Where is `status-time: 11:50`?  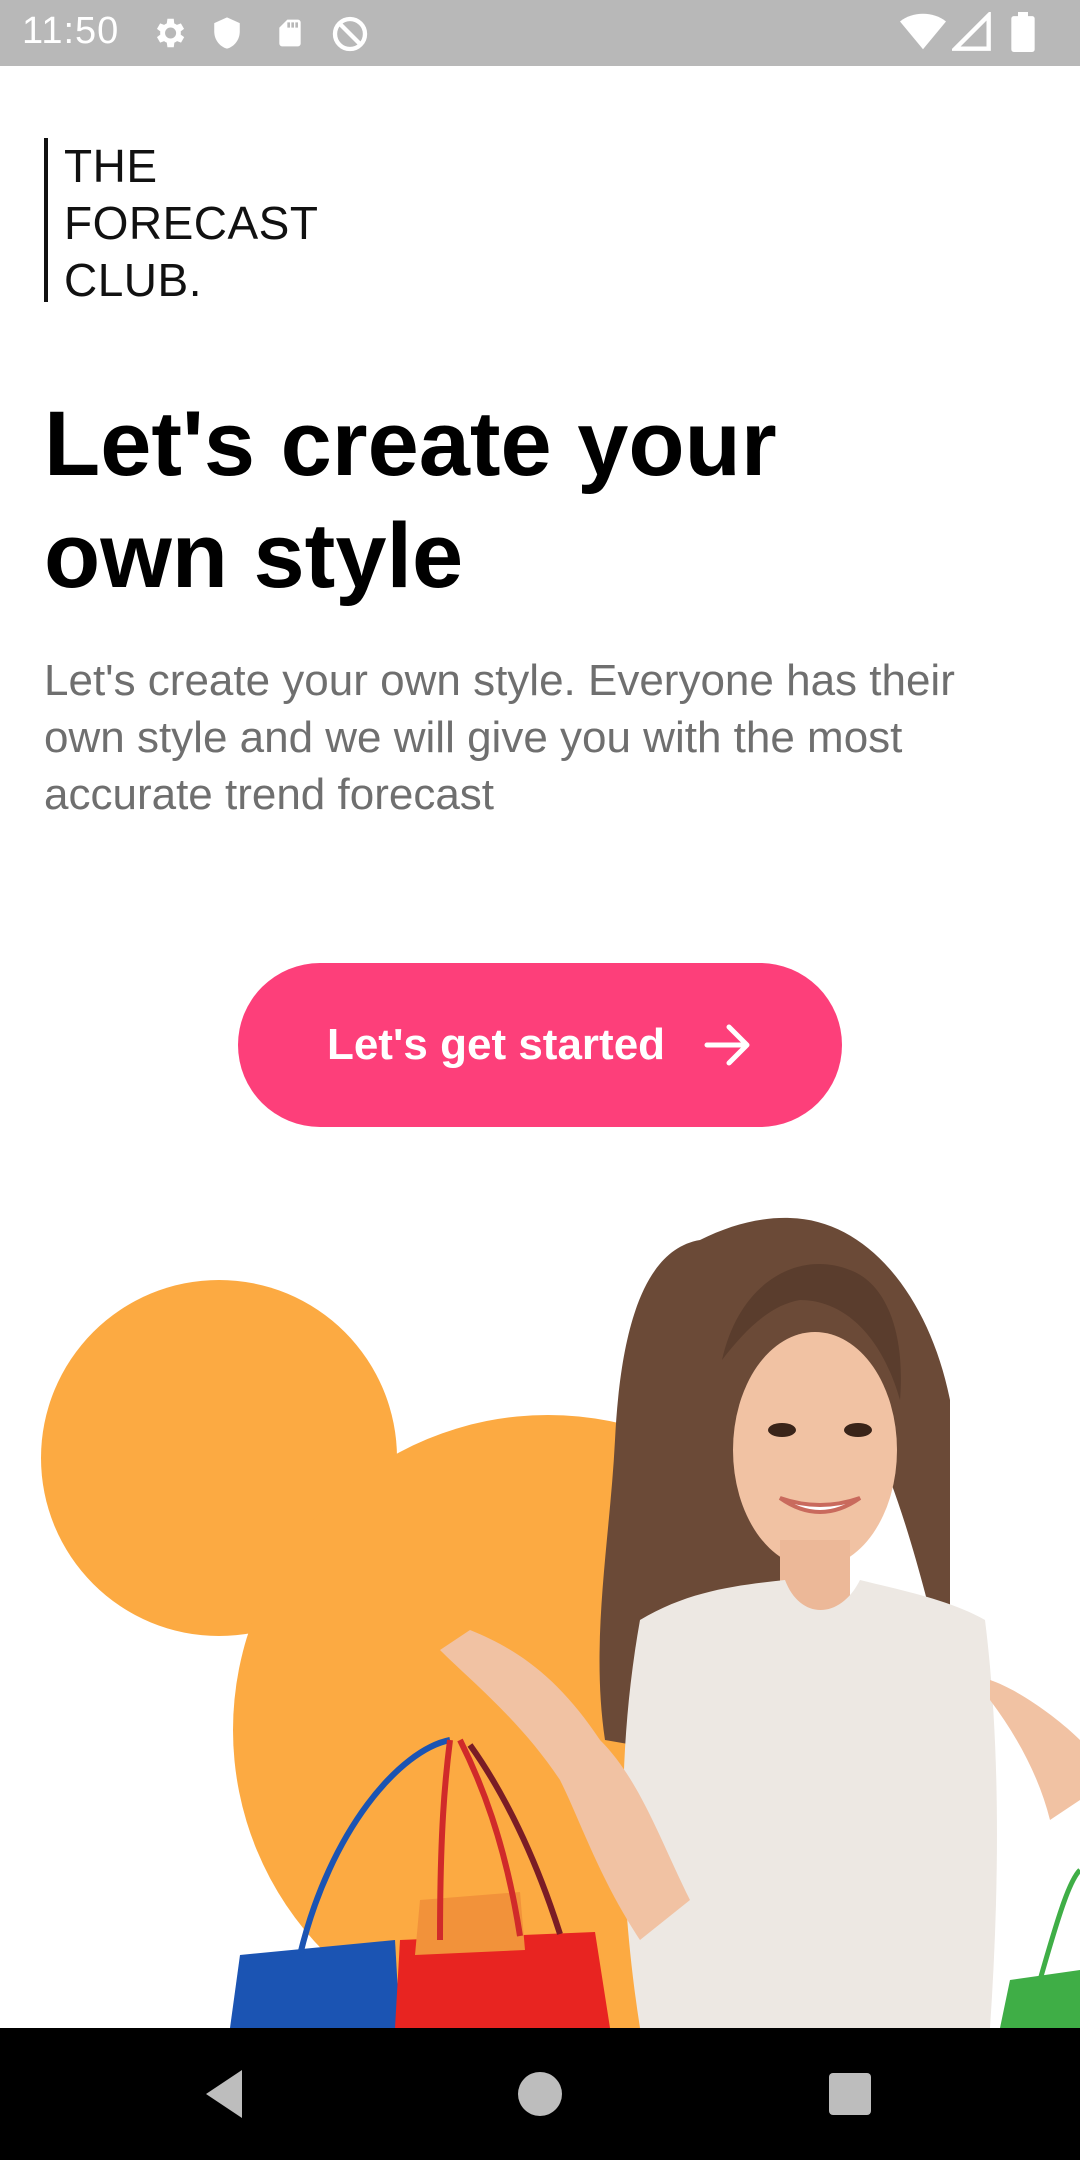 status-time: 11:50 is located at coordinates (71, 31).